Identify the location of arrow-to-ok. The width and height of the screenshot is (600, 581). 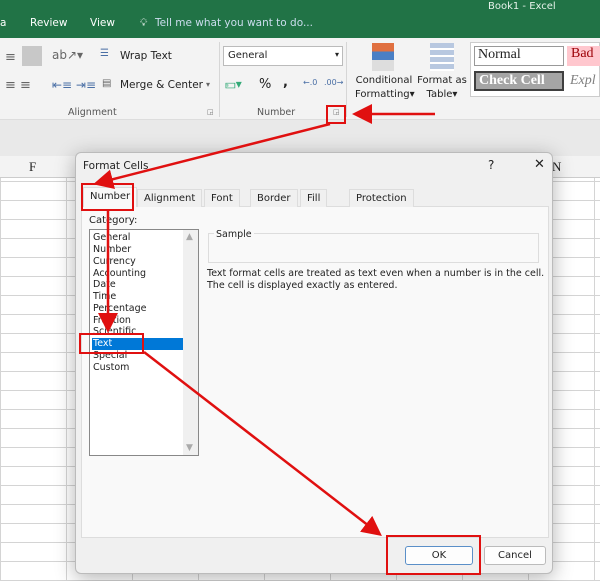
(262, 444).